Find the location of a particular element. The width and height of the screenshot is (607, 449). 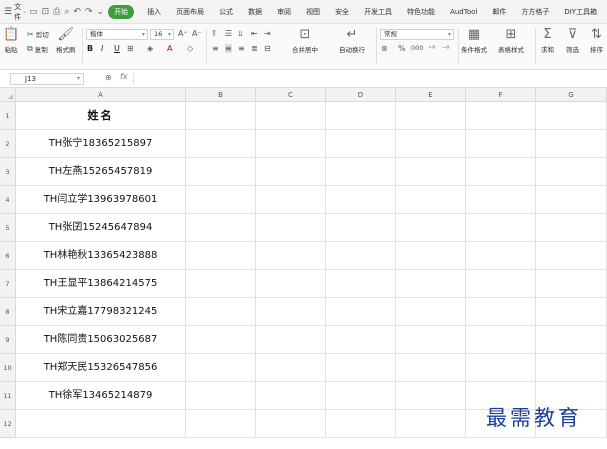

font-size-select: 16 ▾ is located at coordinates (162, 34).